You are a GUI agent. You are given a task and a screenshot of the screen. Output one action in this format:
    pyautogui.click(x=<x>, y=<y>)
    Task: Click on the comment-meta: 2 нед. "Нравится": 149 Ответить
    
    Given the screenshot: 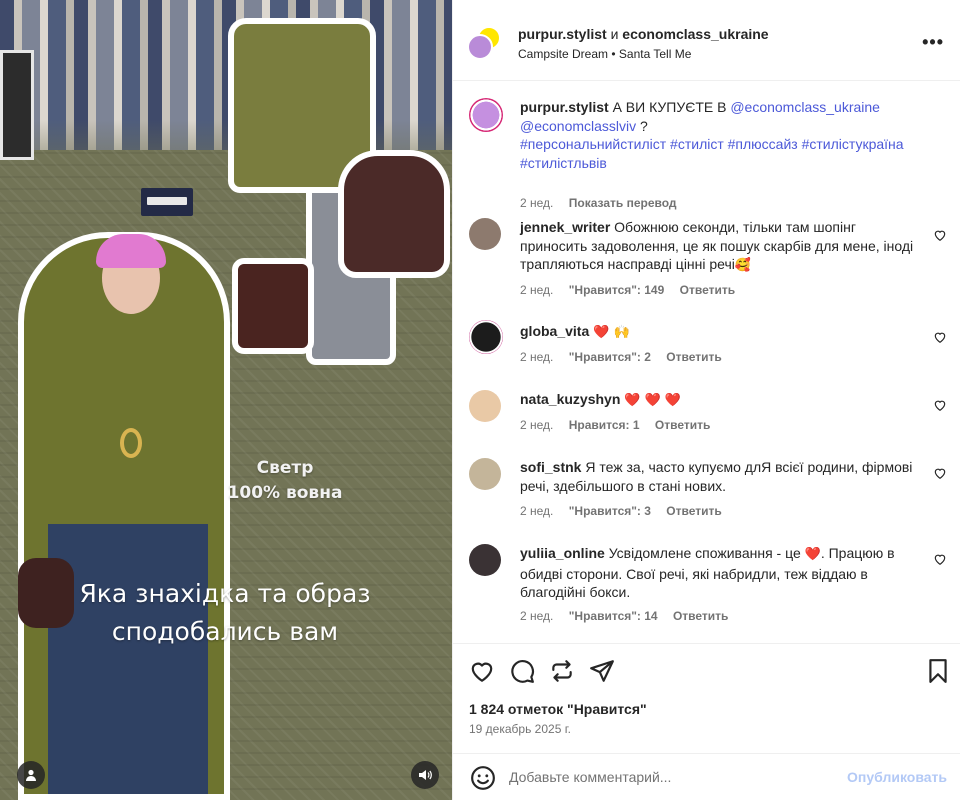 What is the action you would take?
    pyautogui.click(x=633, y=290)
    